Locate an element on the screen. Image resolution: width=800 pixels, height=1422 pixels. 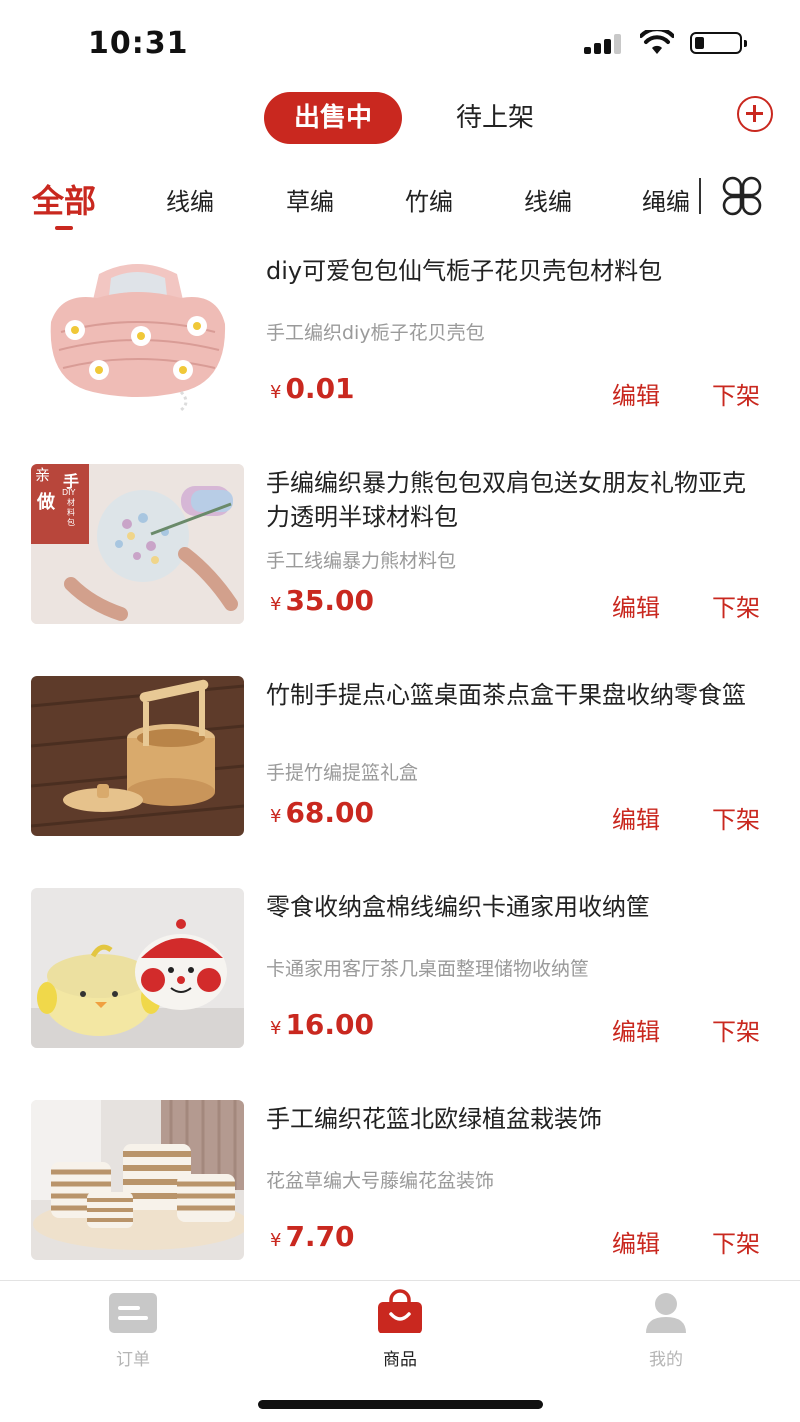
product-price: ¥16.00 is located at coordinates (322, 1024).